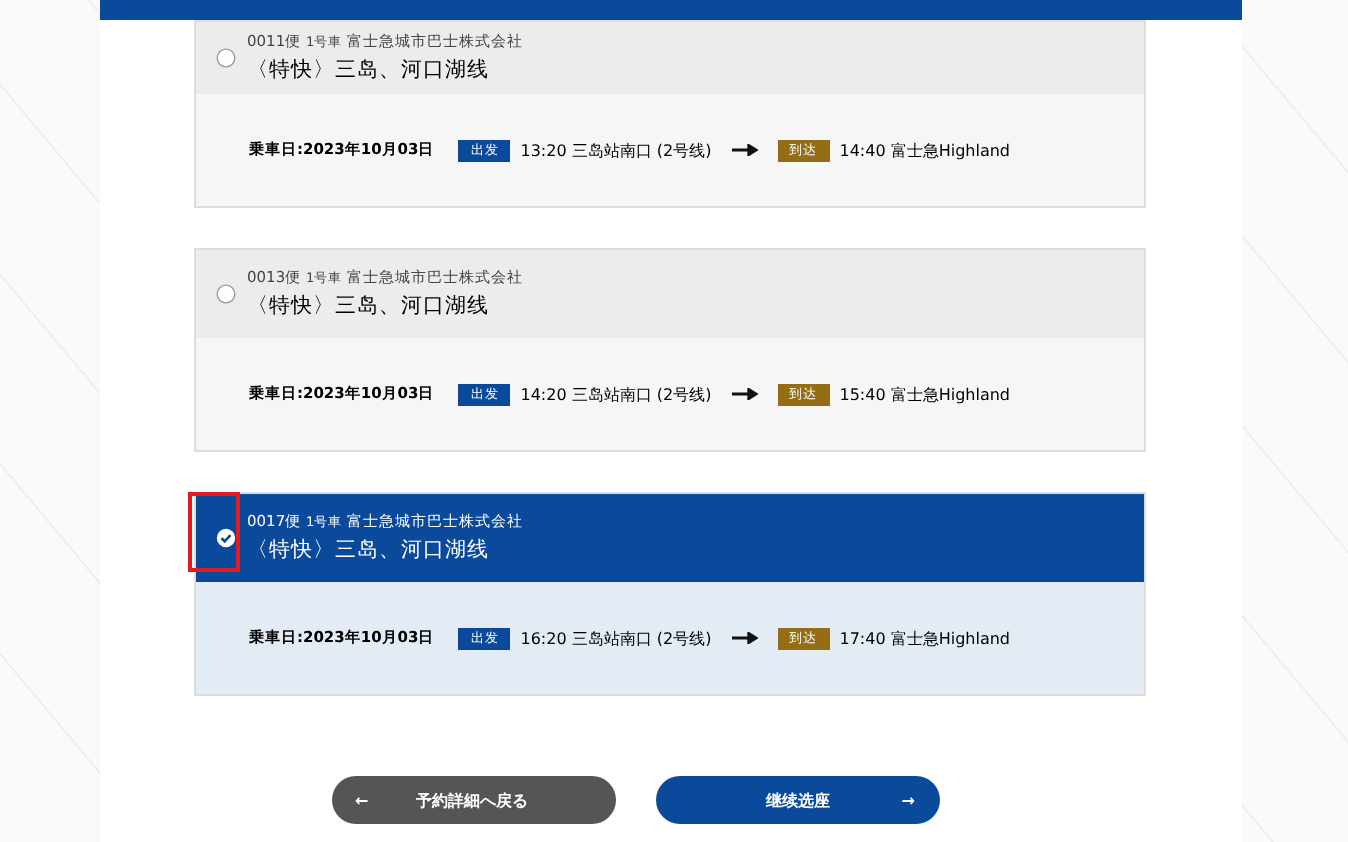  What do you see at coordinates (797, 800) in the screenshot?
I see `continue-button: 继续选座 →` at bounding box center [797, 800].